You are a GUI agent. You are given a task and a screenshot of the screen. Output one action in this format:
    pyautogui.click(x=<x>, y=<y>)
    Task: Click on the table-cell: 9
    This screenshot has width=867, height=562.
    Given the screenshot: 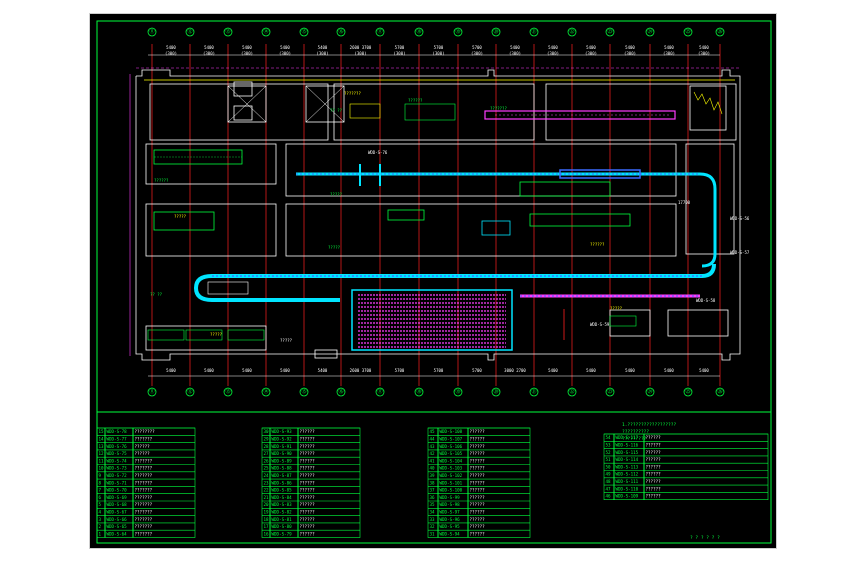 What is the action you would take?
    pyautogui.click(x=100, y=475)
    